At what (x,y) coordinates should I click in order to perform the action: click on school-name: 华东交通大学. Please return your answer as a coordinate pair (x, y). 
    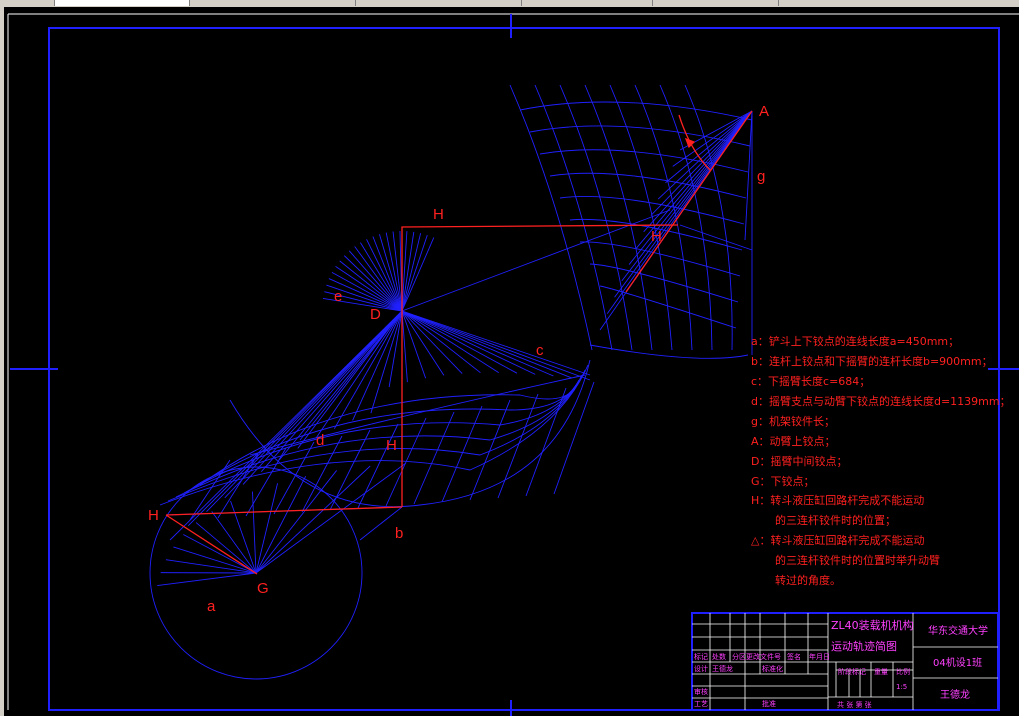
    Looking at the image, I should click on (958, 630).